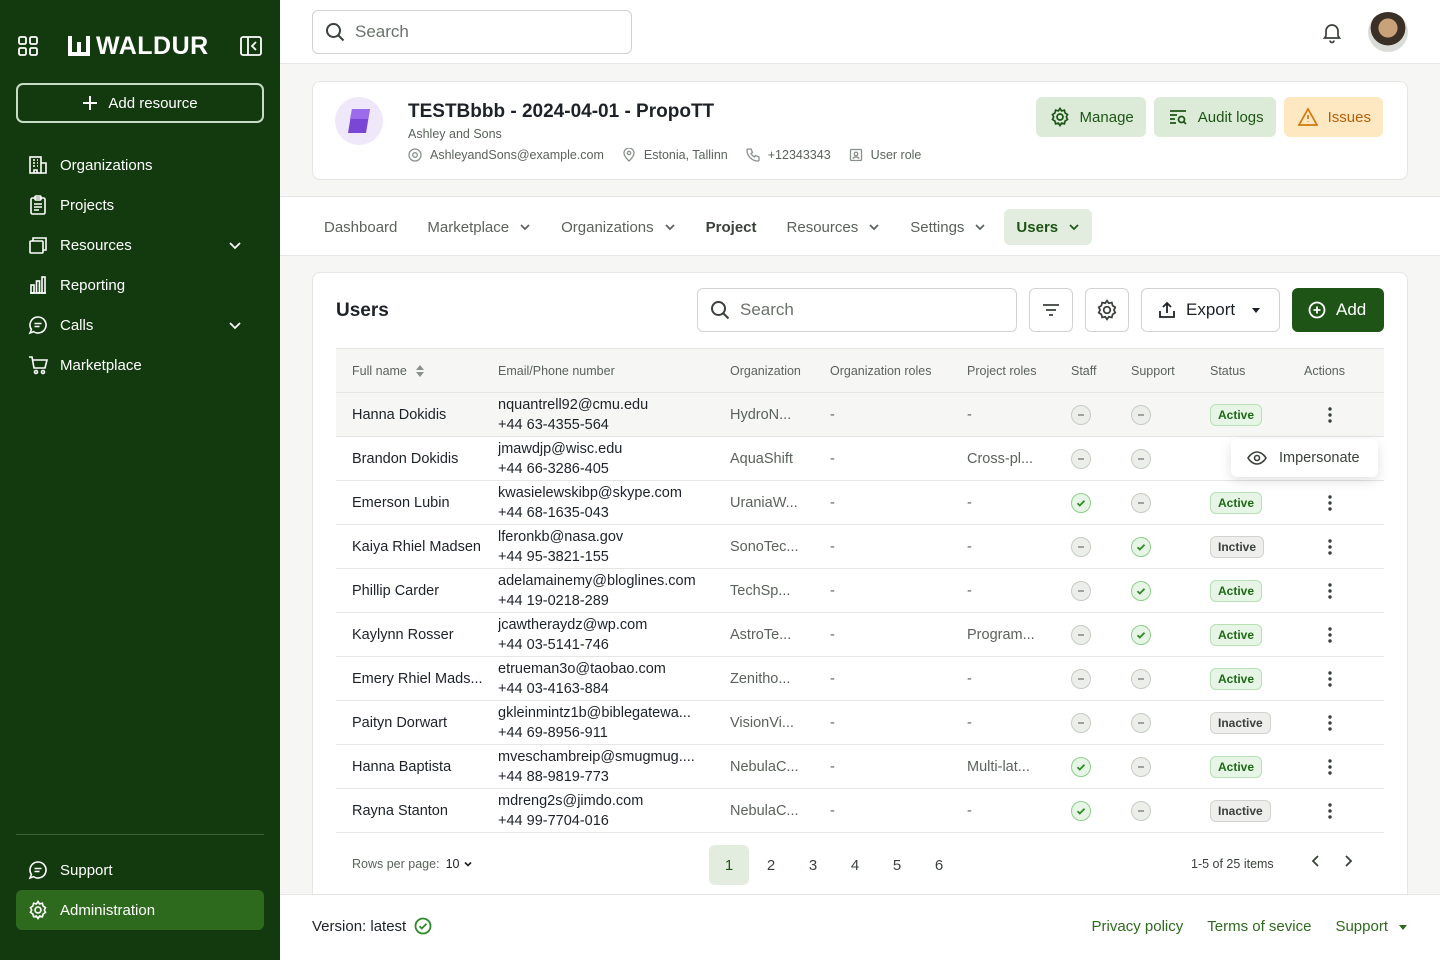 The image size is (1440, 960). I want to click on export-button: Export, so click(1210, 310).